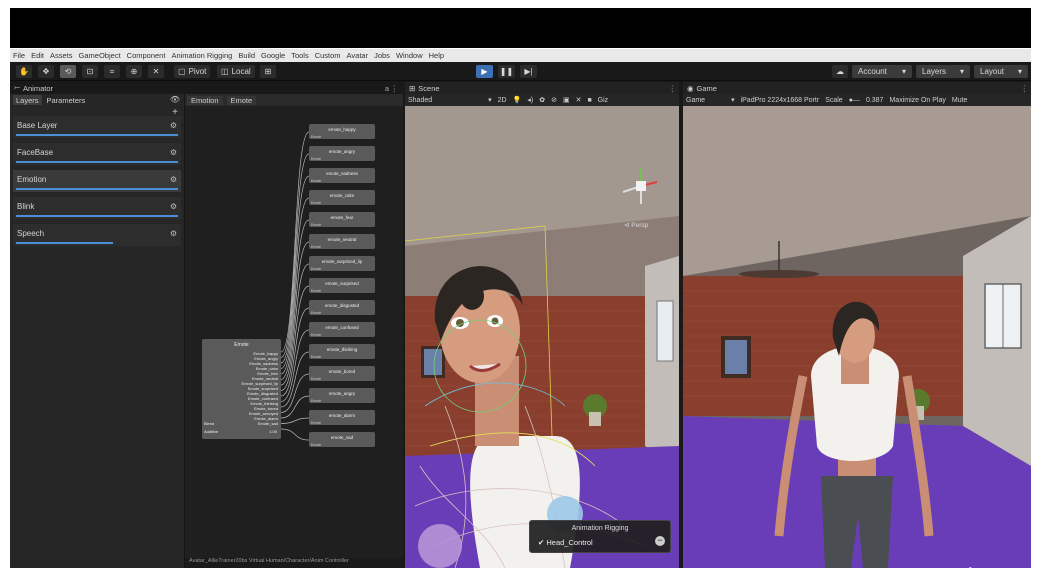 Image resolution: width=1040 pixels, height=571 pixels. What do you see at coordinates (27, 100) in the screenshot?
I see `tab-layers: Layers` at bounding box center [27, 100].